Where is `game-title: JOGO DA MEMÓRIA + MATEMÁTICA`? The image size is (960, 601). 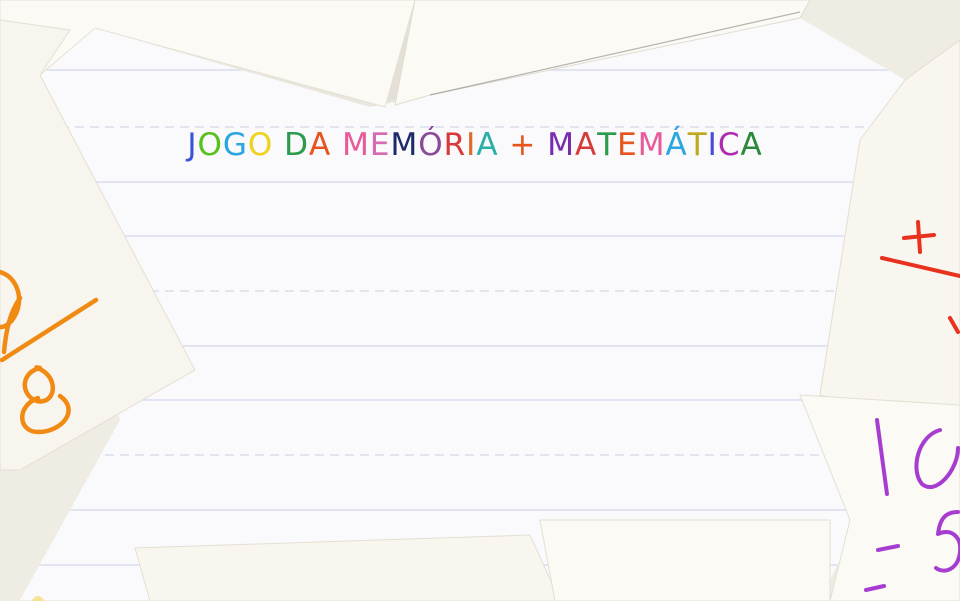
game-title: JOGO DA MEMÓRIA + MATEMÁTICA is located at coordinates (475, 145).